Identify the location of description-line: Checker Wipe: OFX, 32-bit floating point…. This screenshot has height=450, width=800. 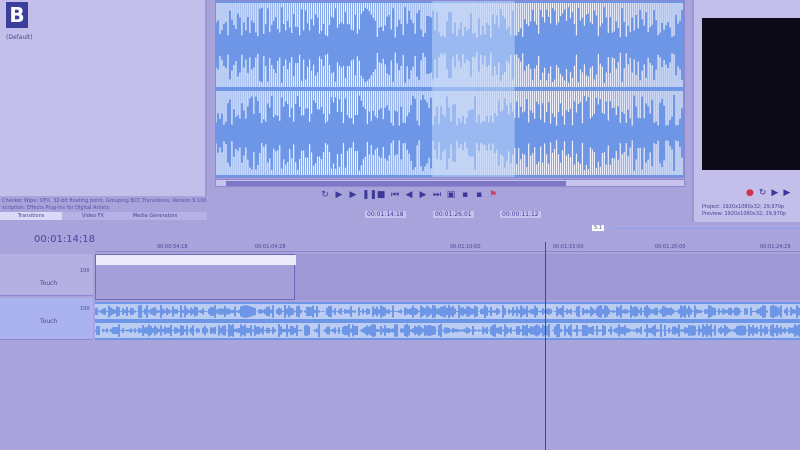
(104, 201).